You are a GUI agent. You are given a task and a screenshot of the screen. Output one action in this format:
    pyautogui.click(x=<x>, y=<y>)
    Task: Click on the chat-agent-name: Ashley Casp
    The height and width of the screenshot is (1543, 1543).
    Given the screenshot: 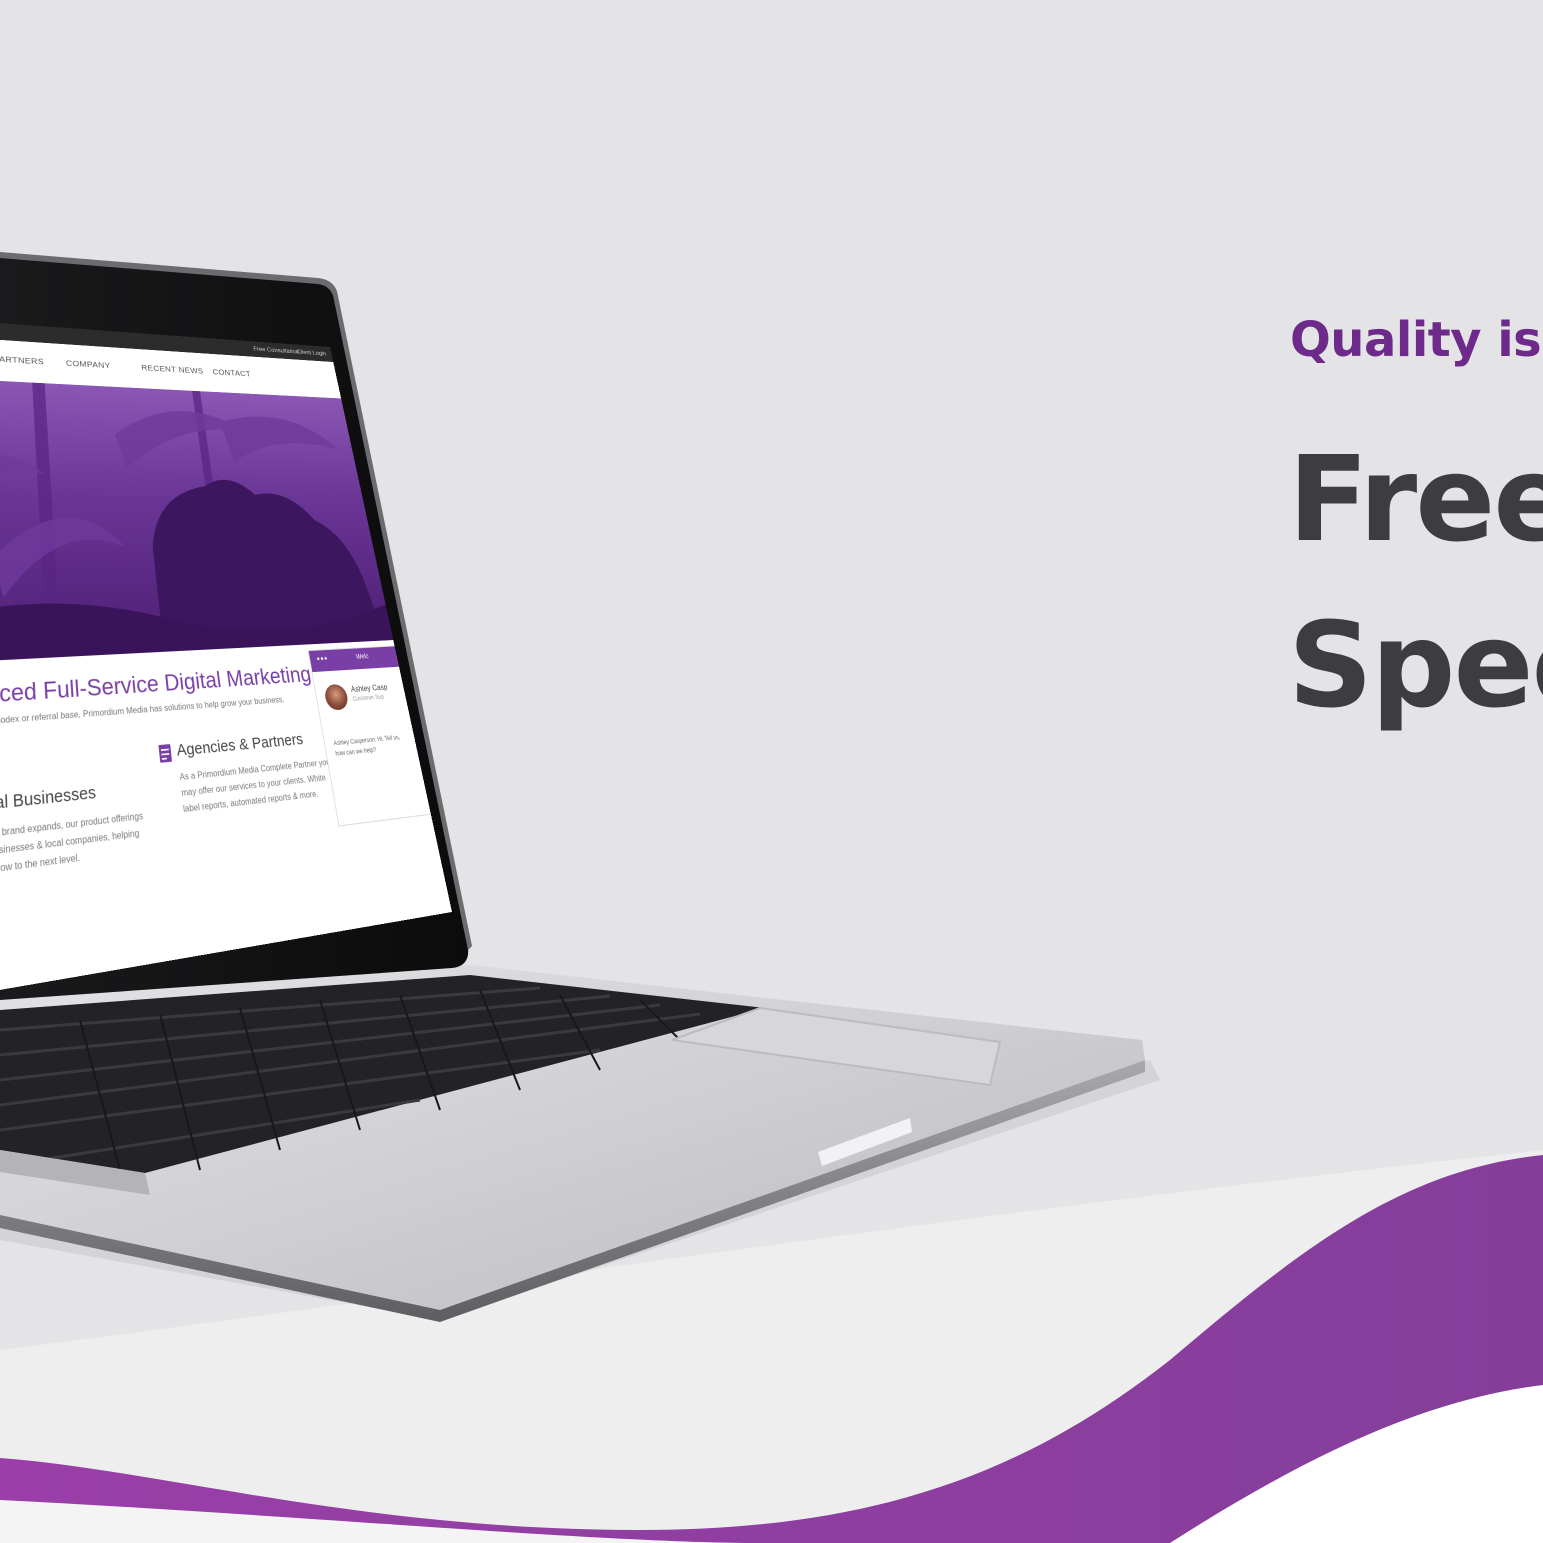 What is the action you would take?
    pyautogui.click(x=369, y=688)
    